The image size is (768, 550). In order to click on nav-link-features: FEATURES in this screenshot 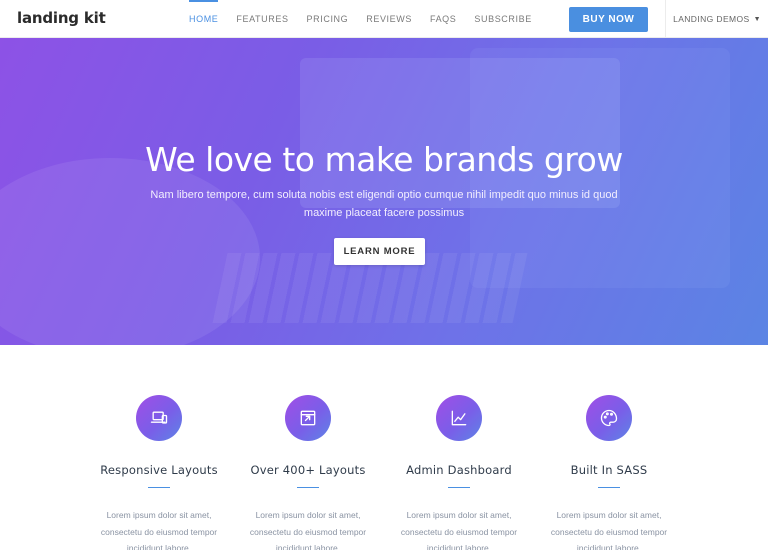, I will do `click(262, 19)`.